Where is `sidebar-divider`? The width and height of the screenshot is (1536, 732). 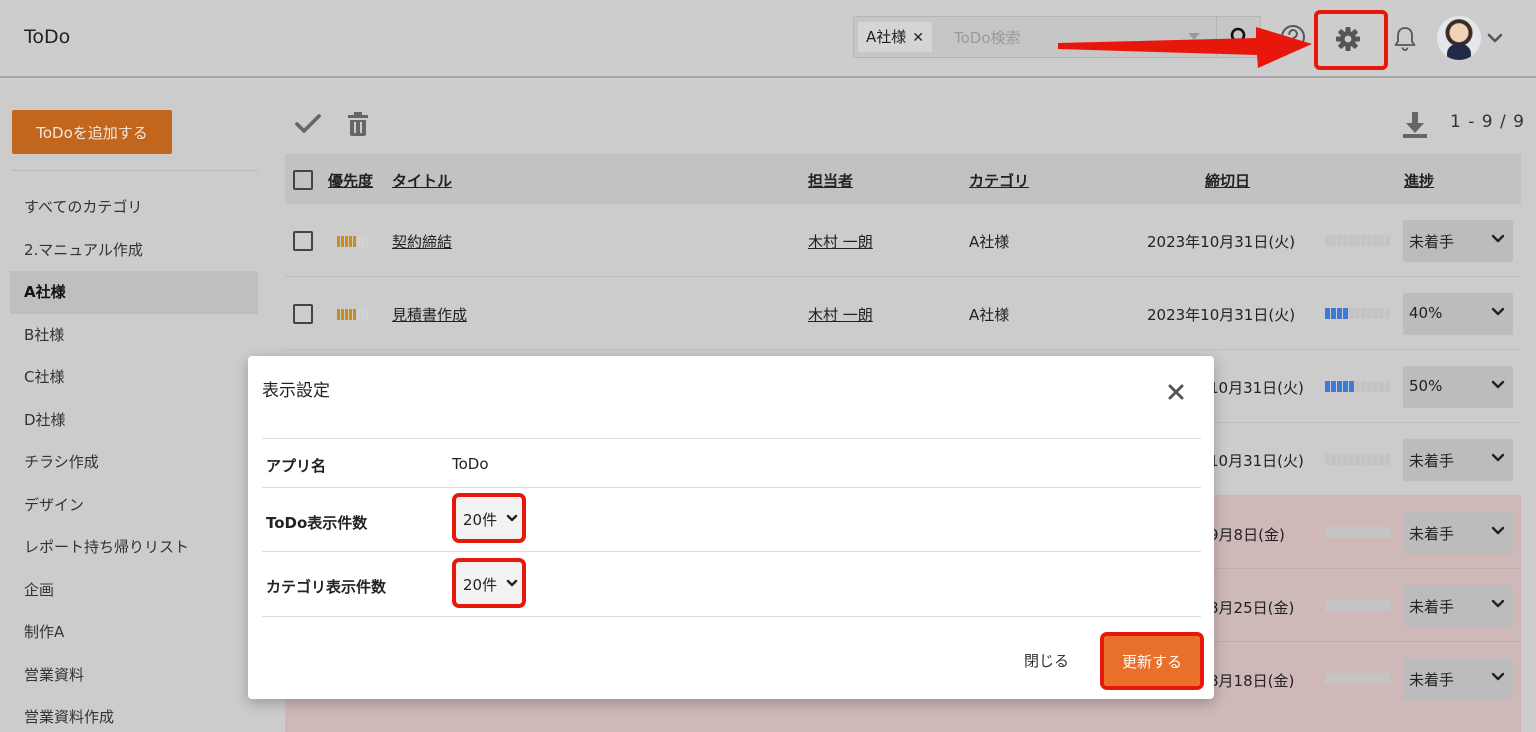 sidebar-divider is located at coordinates (135, 170).